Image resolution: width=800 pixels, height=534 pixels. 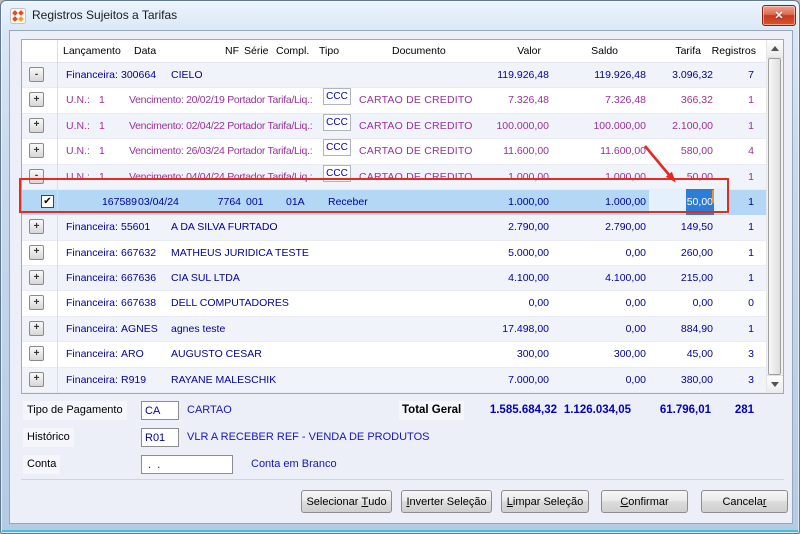 What do you see at coordinates (419, 51) in the screenshot?
I see `header-documento: Documento` at bounding box center [419, 51].